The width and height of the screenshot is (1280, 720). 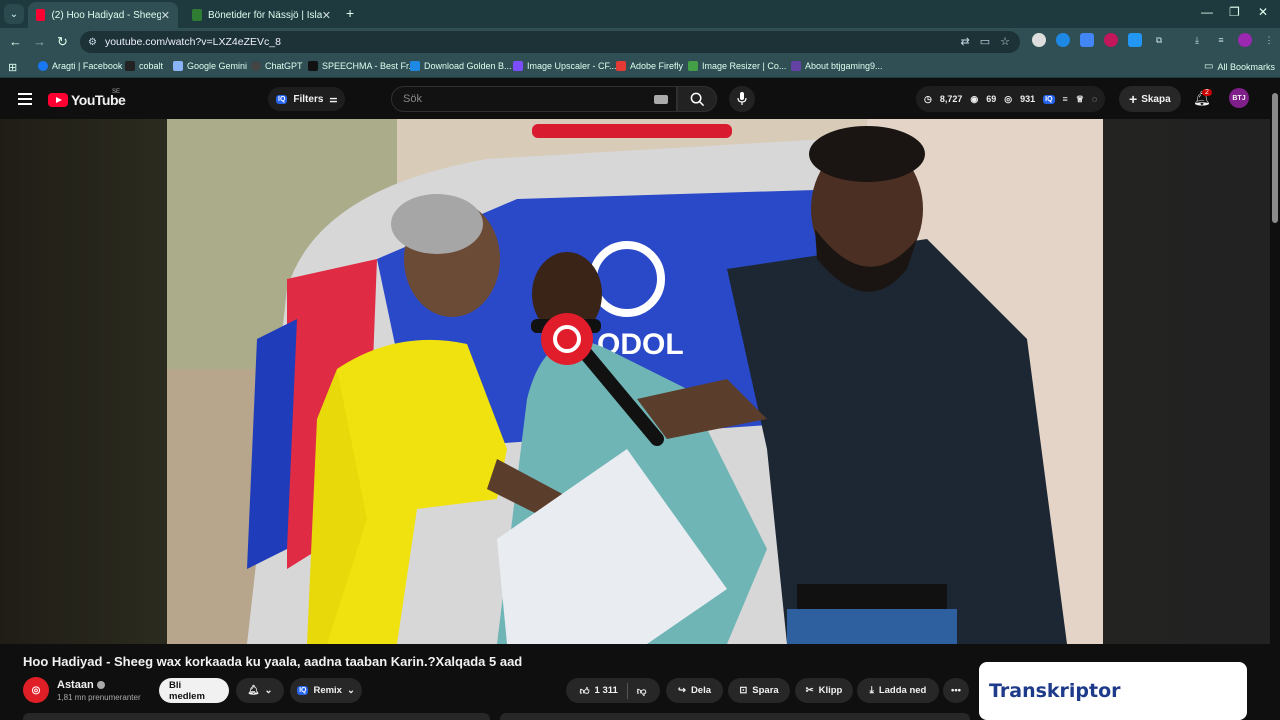 What do you see at coordinates (62, 42) in the screenshot?
I see `reload-icon: ↻` at bounding box center [62, 42].